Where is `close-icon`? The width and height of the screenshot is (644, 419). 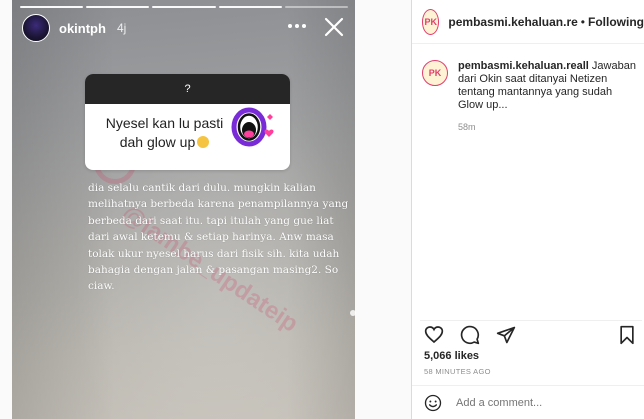 close-icon is located at coordinates (334, 27).